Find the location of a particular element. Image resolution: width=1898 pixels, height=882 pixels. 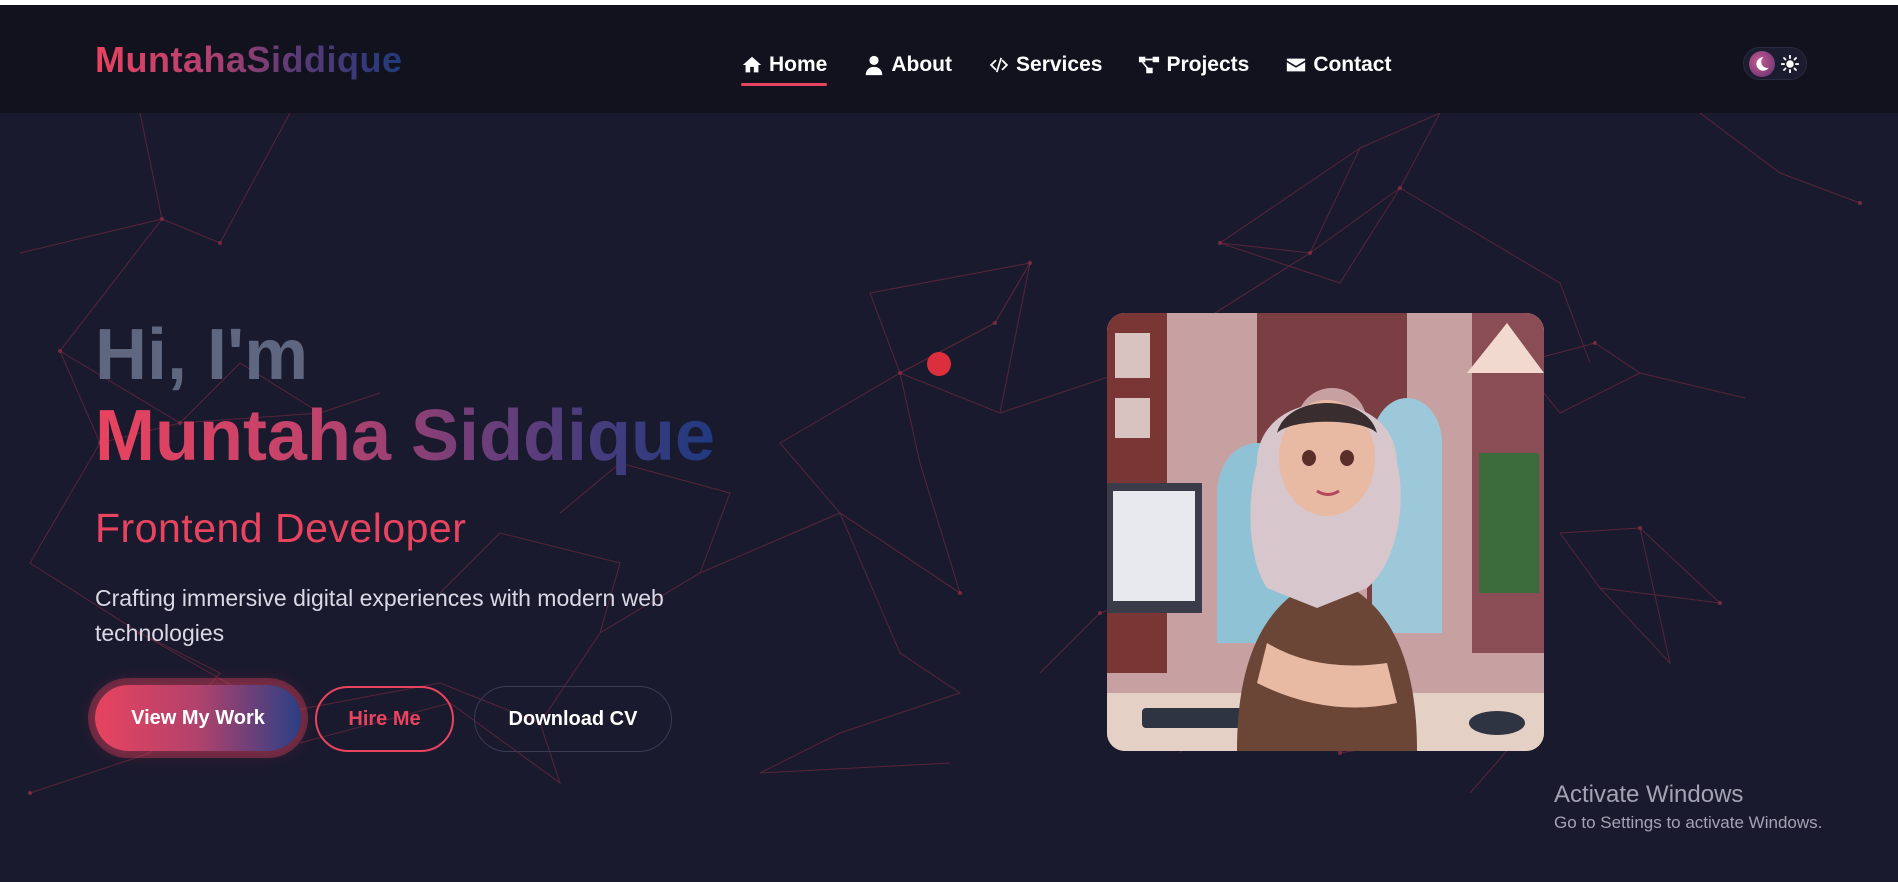

user-icon is located at coordinates (874, 65).